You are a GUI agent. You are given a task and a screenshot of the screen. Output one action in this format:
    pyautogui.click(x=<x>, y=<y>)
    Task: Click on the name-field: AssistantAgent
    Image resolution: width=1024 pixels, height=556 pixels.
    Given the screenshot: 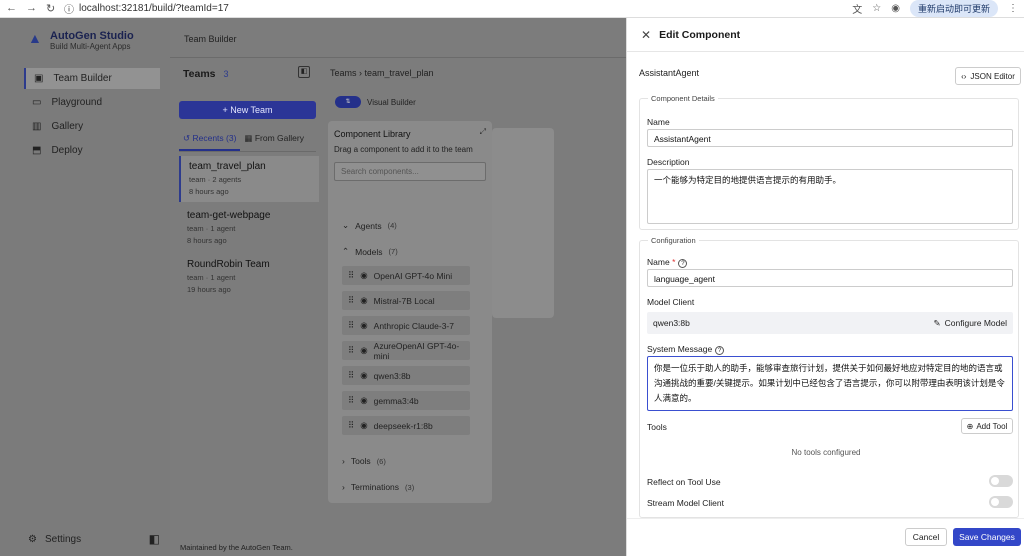 What is the action you would take?
    pyautogui.click(x=830, y=138)
    